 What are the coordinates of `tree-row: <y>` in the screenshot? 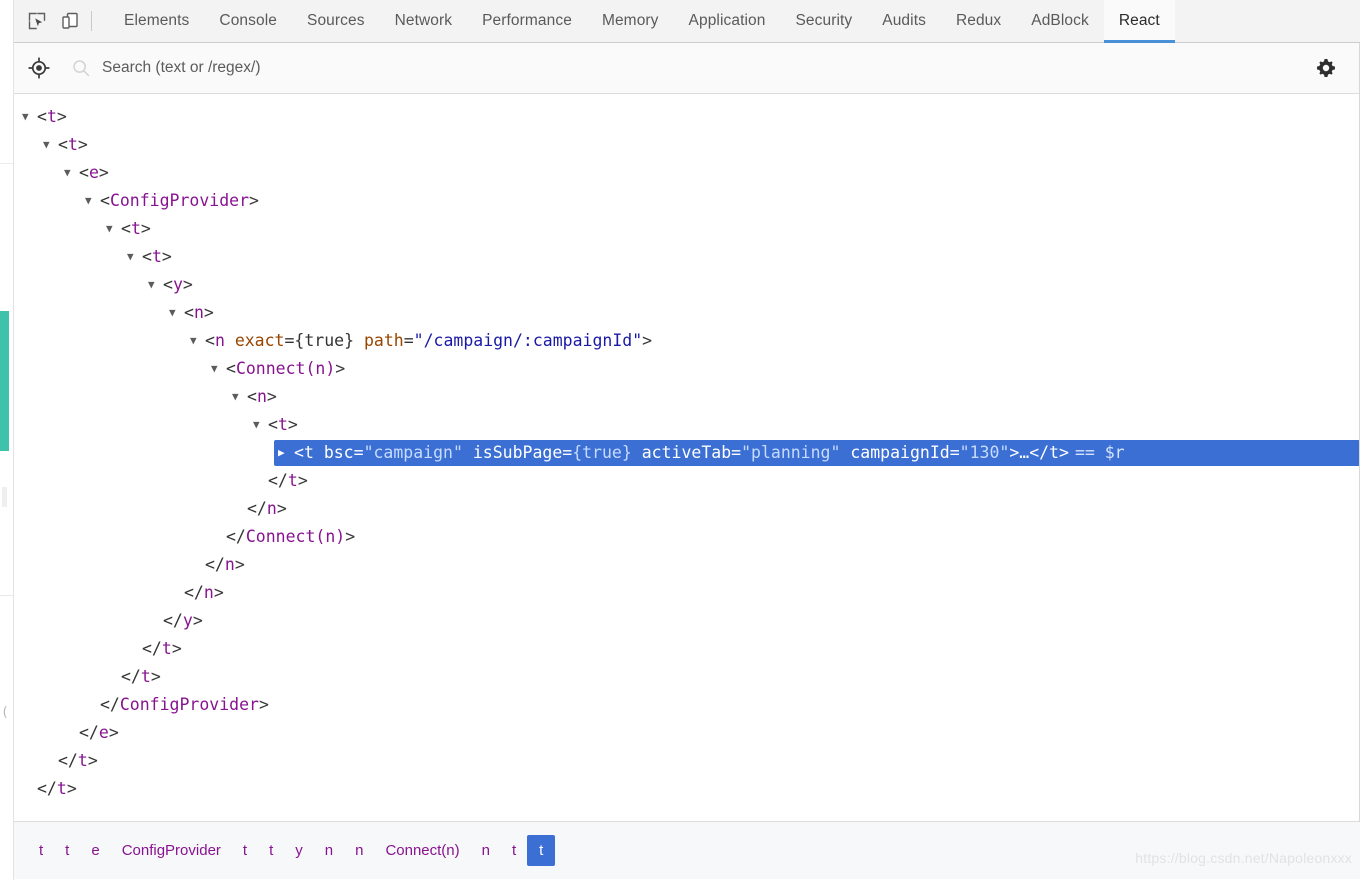 It's located at (687, 285).